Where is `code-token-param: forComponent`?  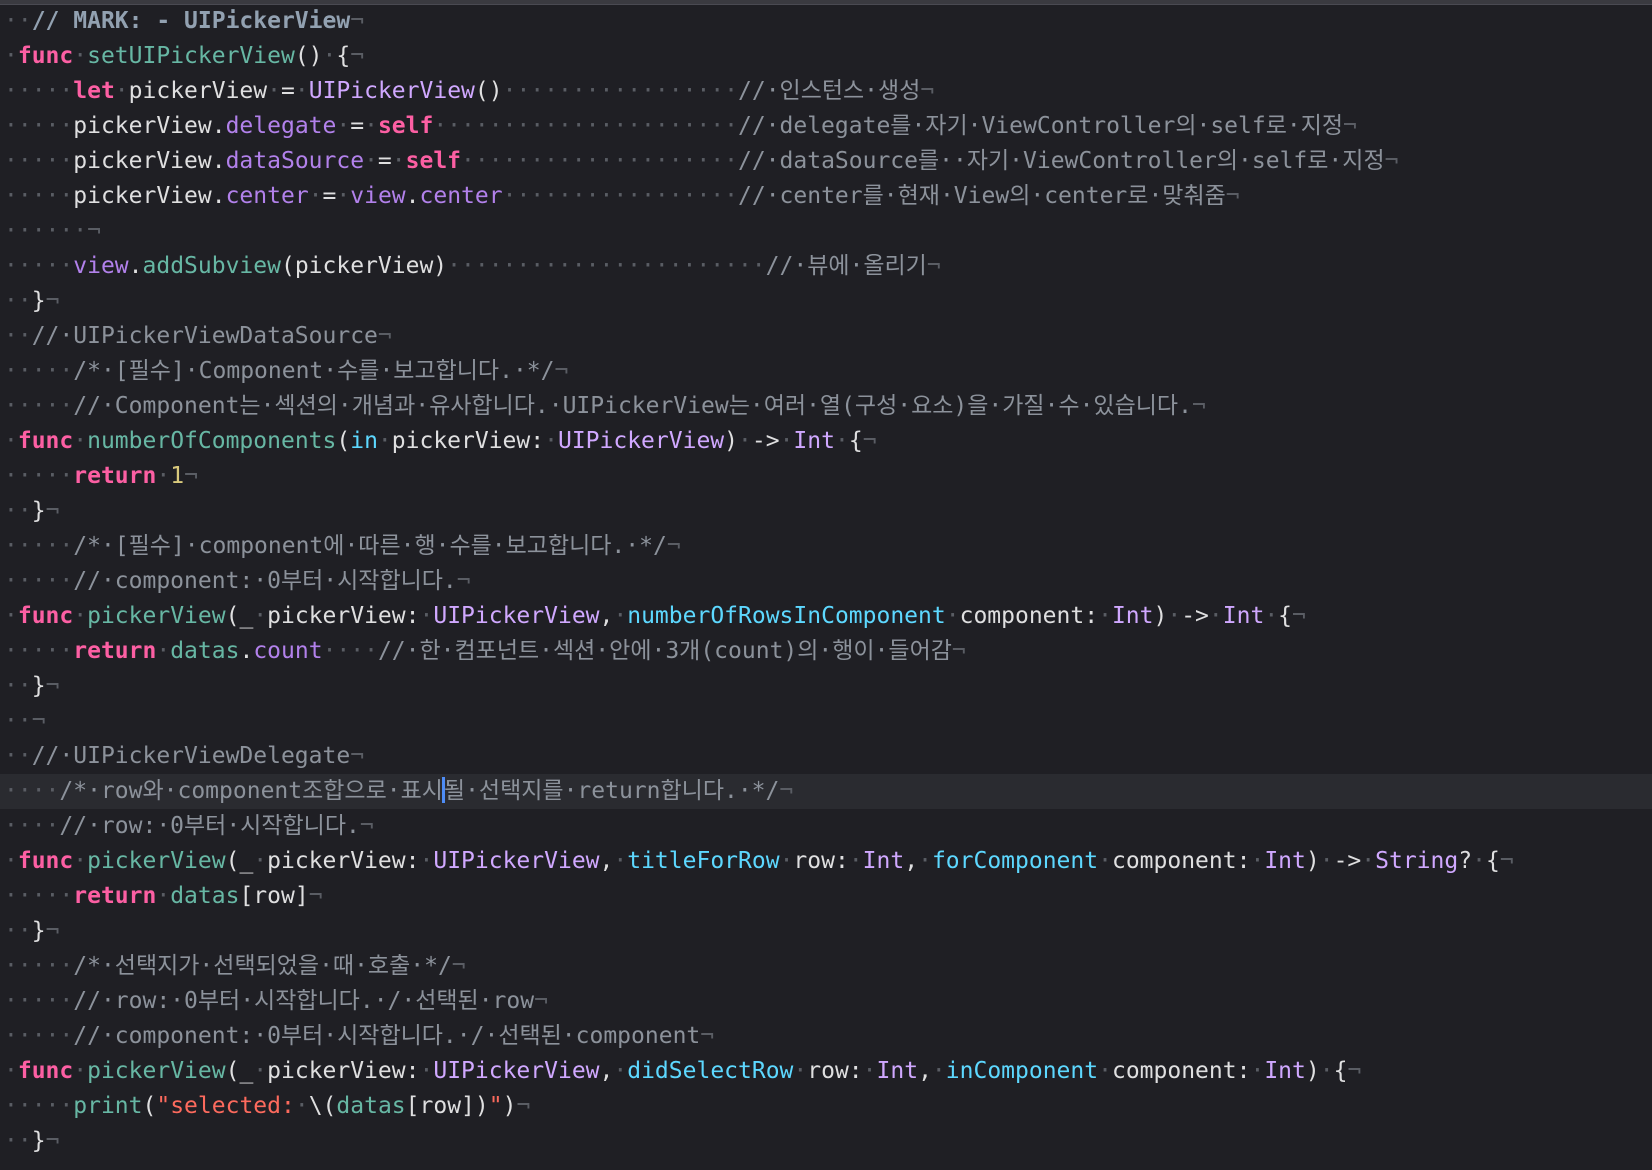 code-token-param: forComponent is located at coordinates (1015, 861).